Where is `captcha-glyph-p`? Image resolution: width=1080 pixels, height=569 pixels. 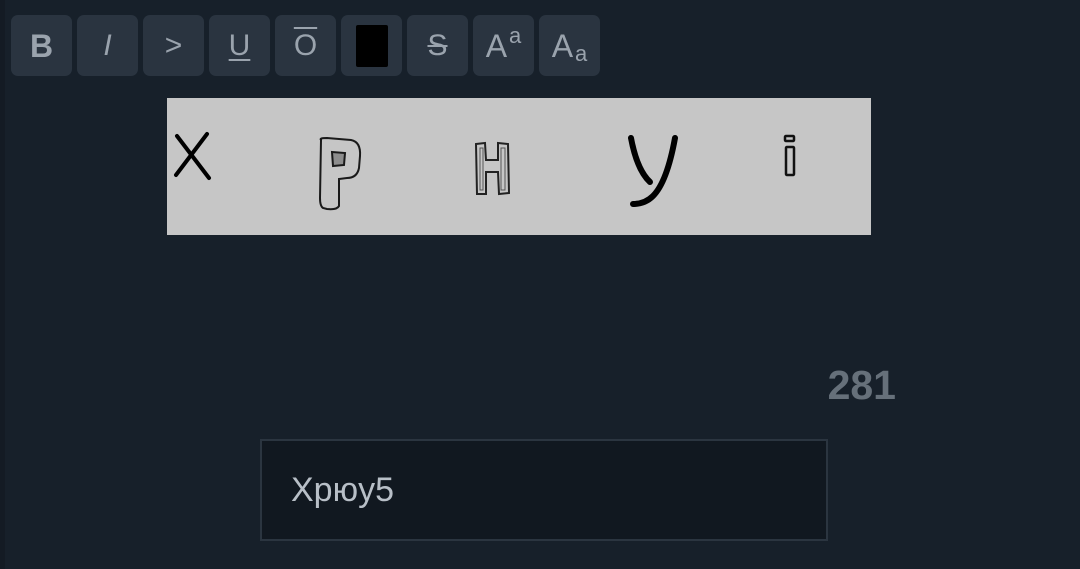
captcha-glyph-p is located at coordinates (340, 173).